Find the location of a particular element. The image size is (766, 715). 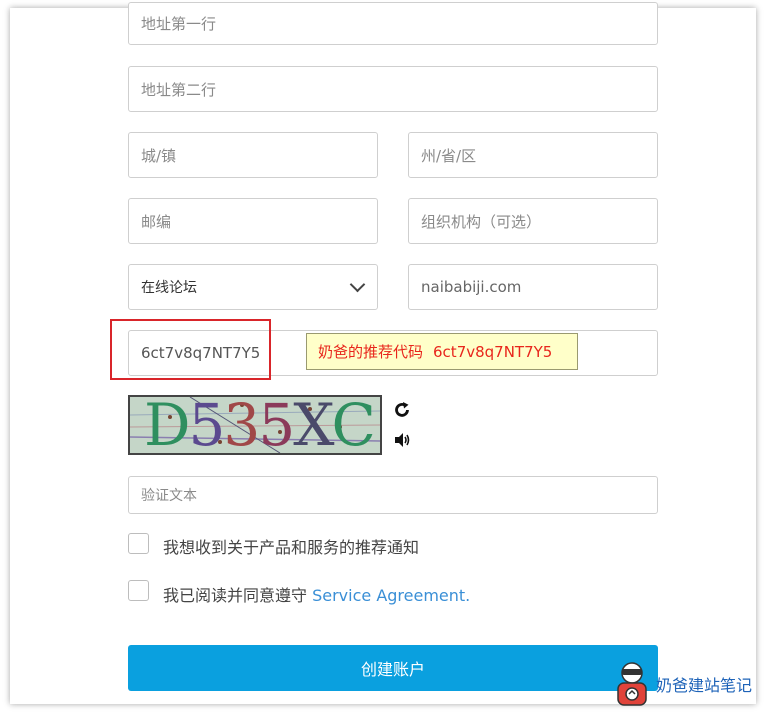

newsletter-label: 我想收到关于产品和服务的推荐通知 is located at coordinates (291, 547).